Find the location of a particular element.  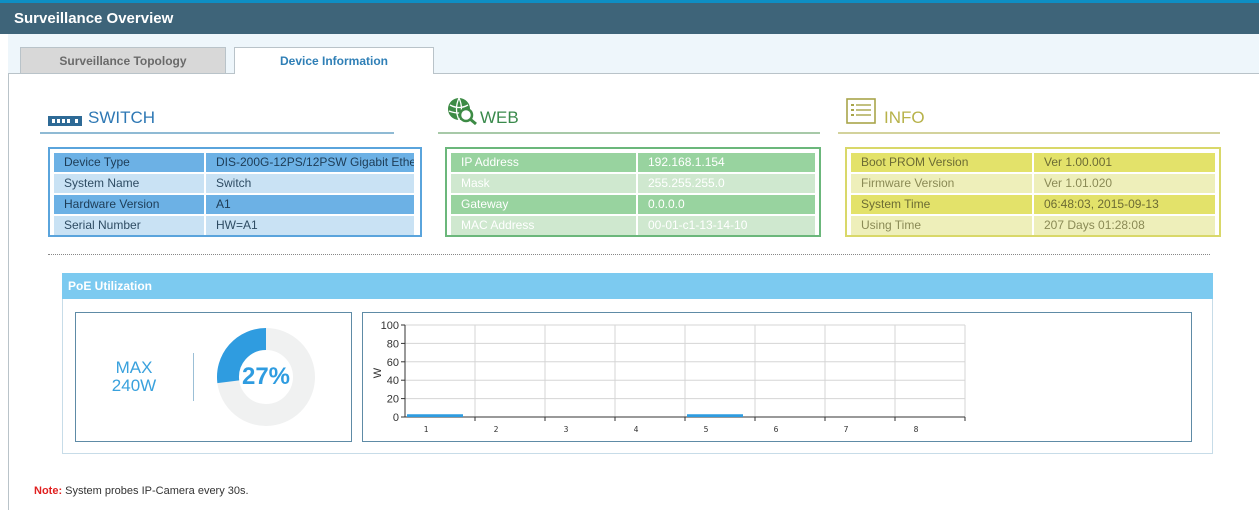

poe-gauge-box: MAX 240W 27% is located at coordinates (213, 377).